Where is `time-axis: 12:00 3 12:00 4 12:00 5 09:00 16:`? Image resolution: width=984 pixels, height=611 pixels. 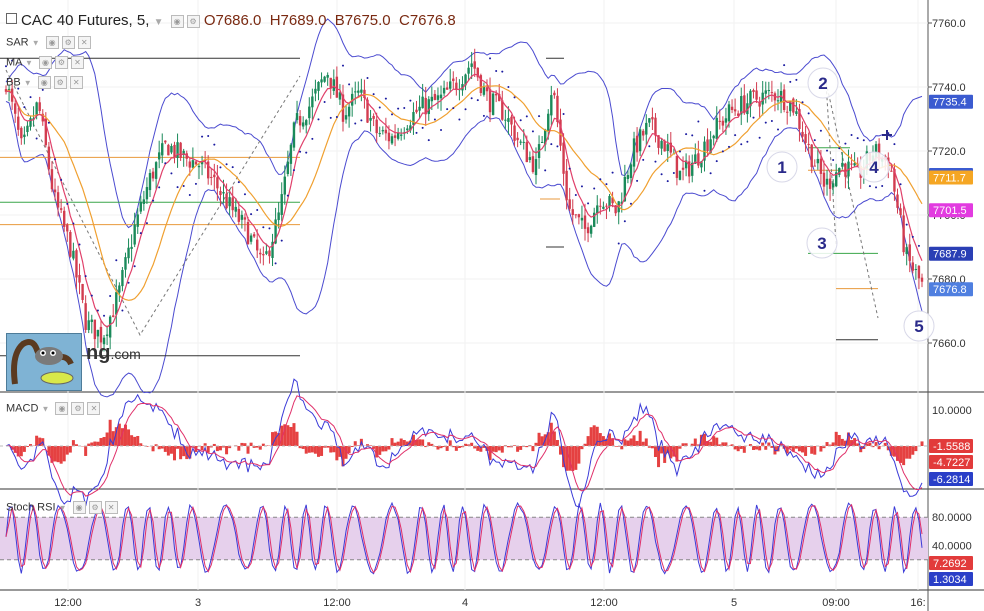
time-axis: 12:00 3 12:00 4 12:00 5 09:00 16: is located at coordinates (489, 603).